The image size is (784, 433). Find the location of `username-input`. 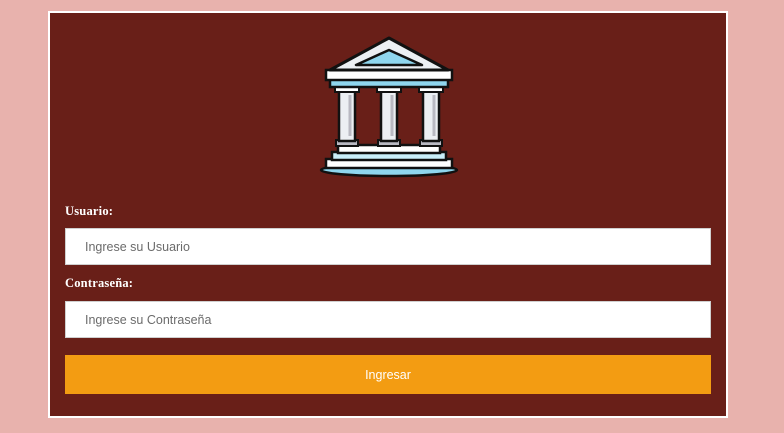

username-input is located at coordinates (388, 246).